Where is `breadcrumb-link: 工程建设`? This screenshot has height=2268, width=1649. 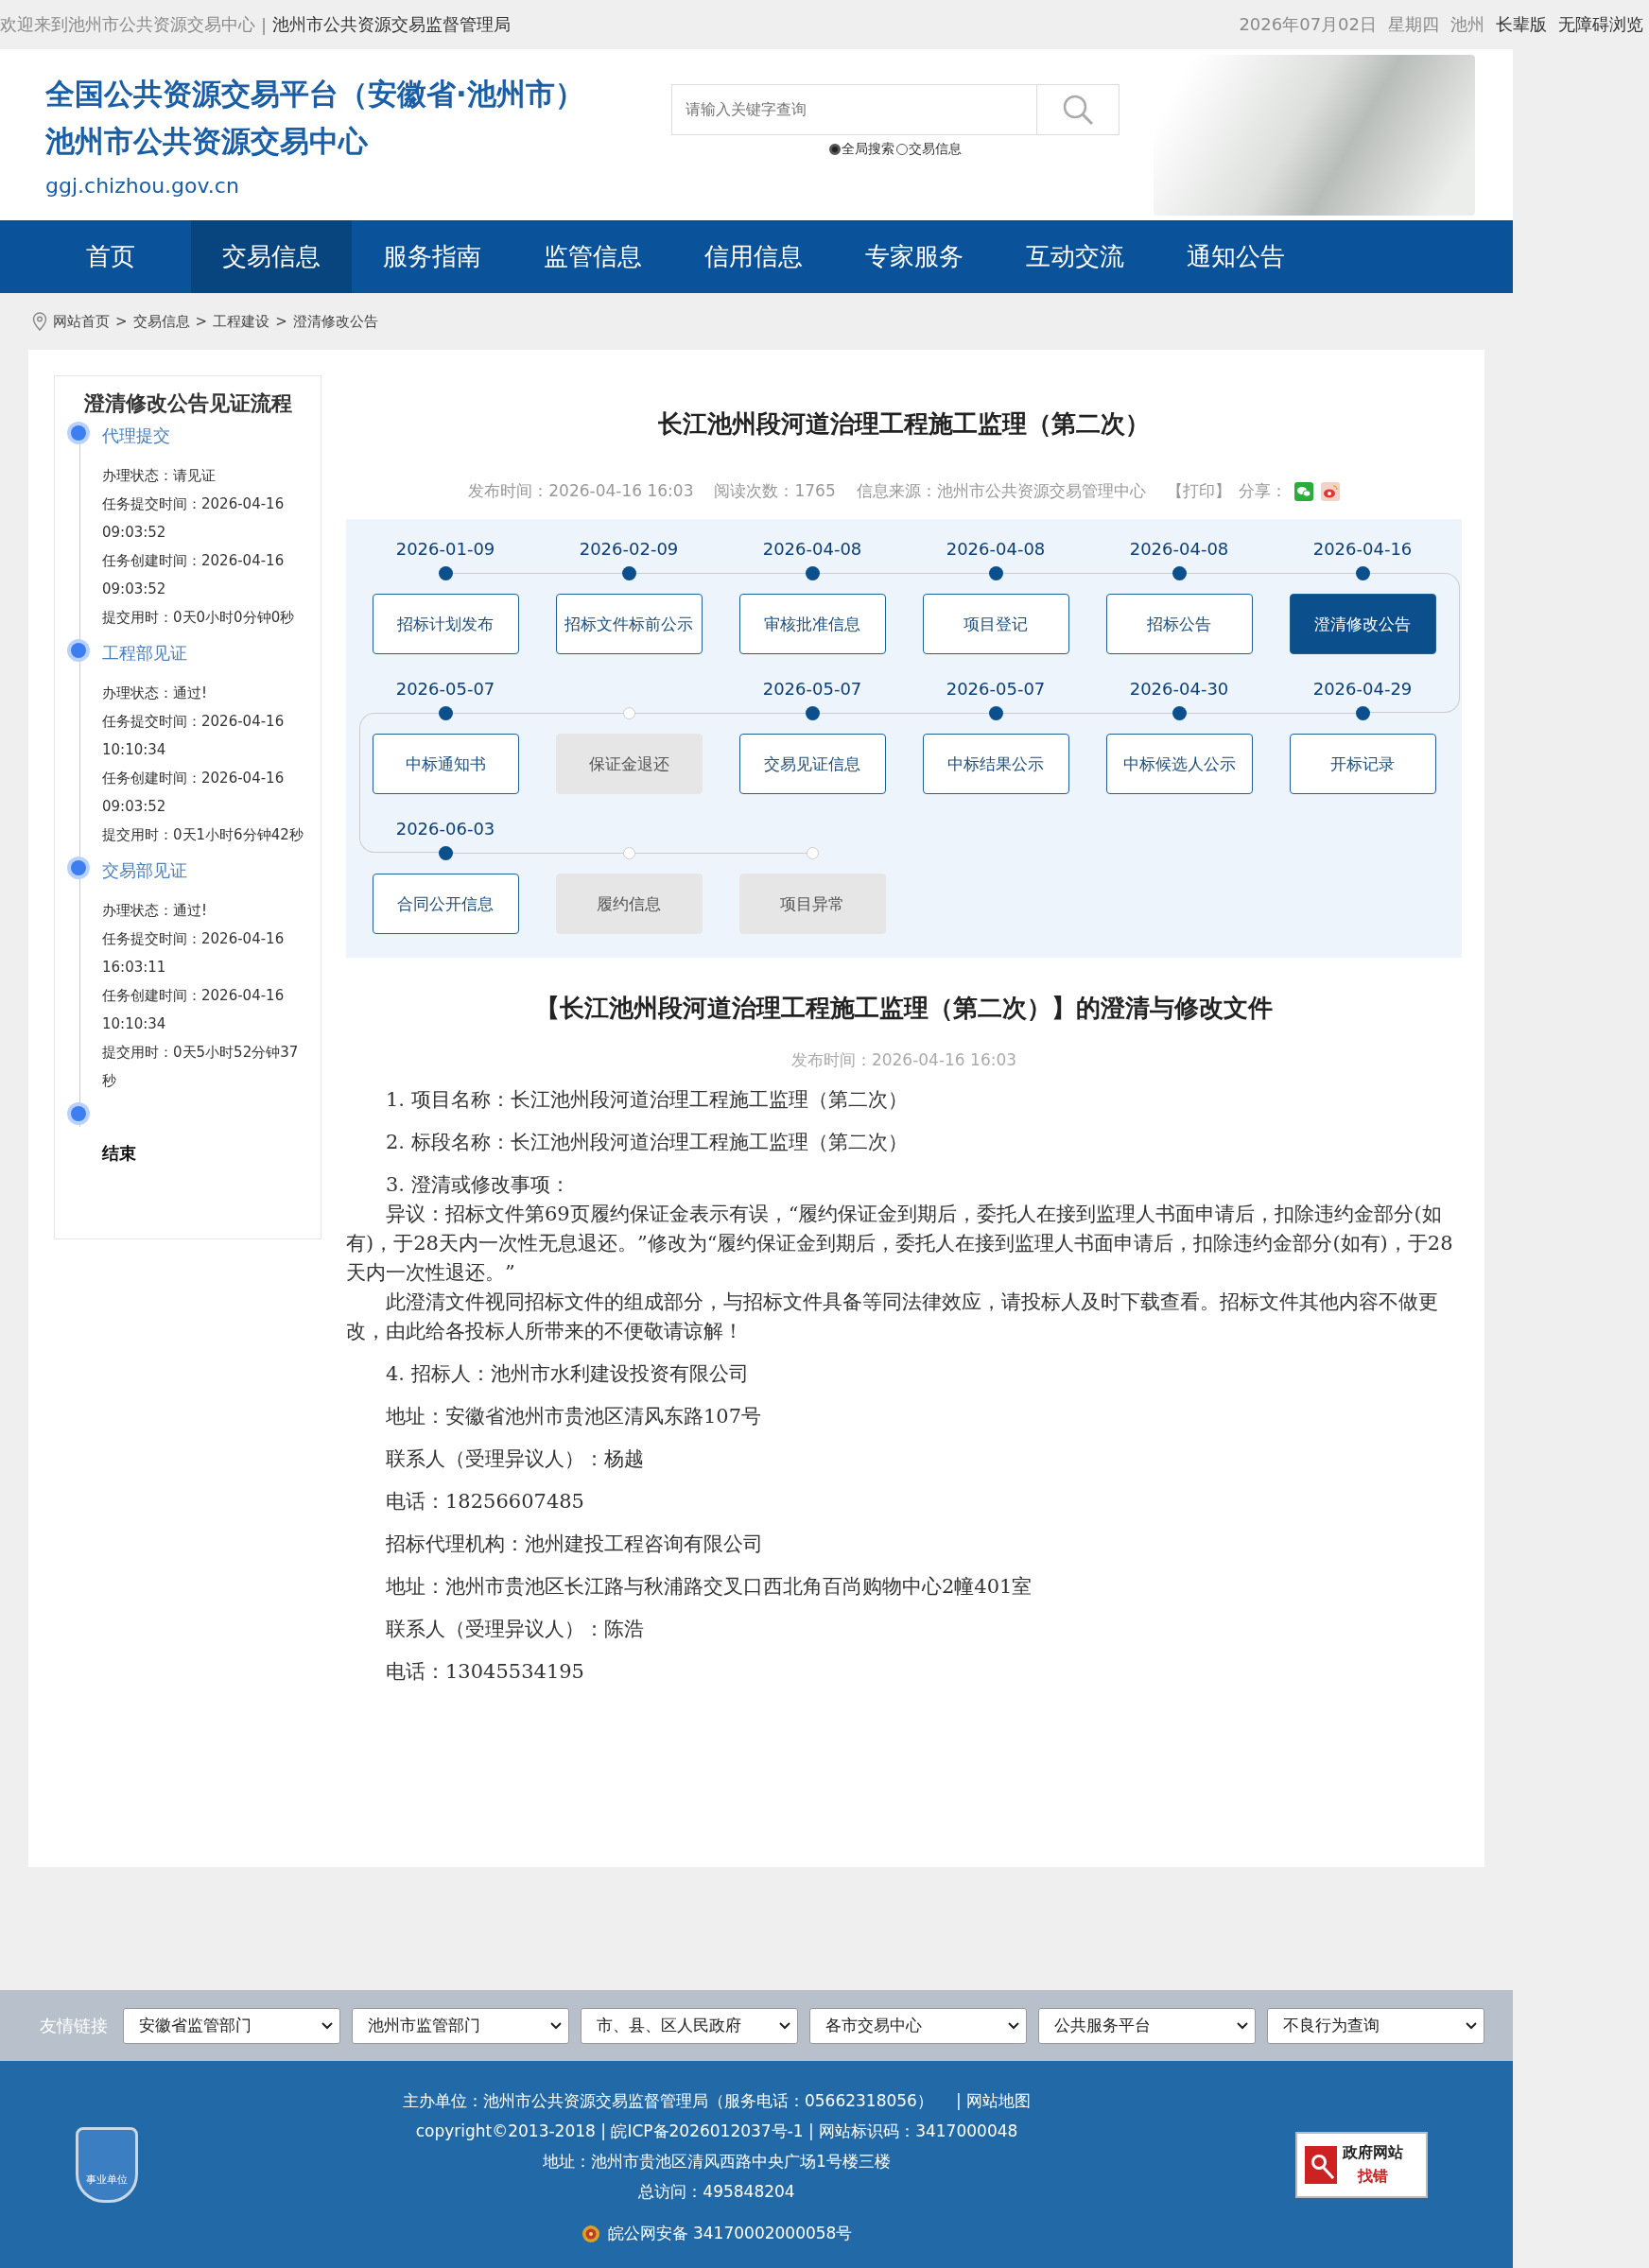 breadcrumb-link: 工程建设 is located at coordinates (241, 322).